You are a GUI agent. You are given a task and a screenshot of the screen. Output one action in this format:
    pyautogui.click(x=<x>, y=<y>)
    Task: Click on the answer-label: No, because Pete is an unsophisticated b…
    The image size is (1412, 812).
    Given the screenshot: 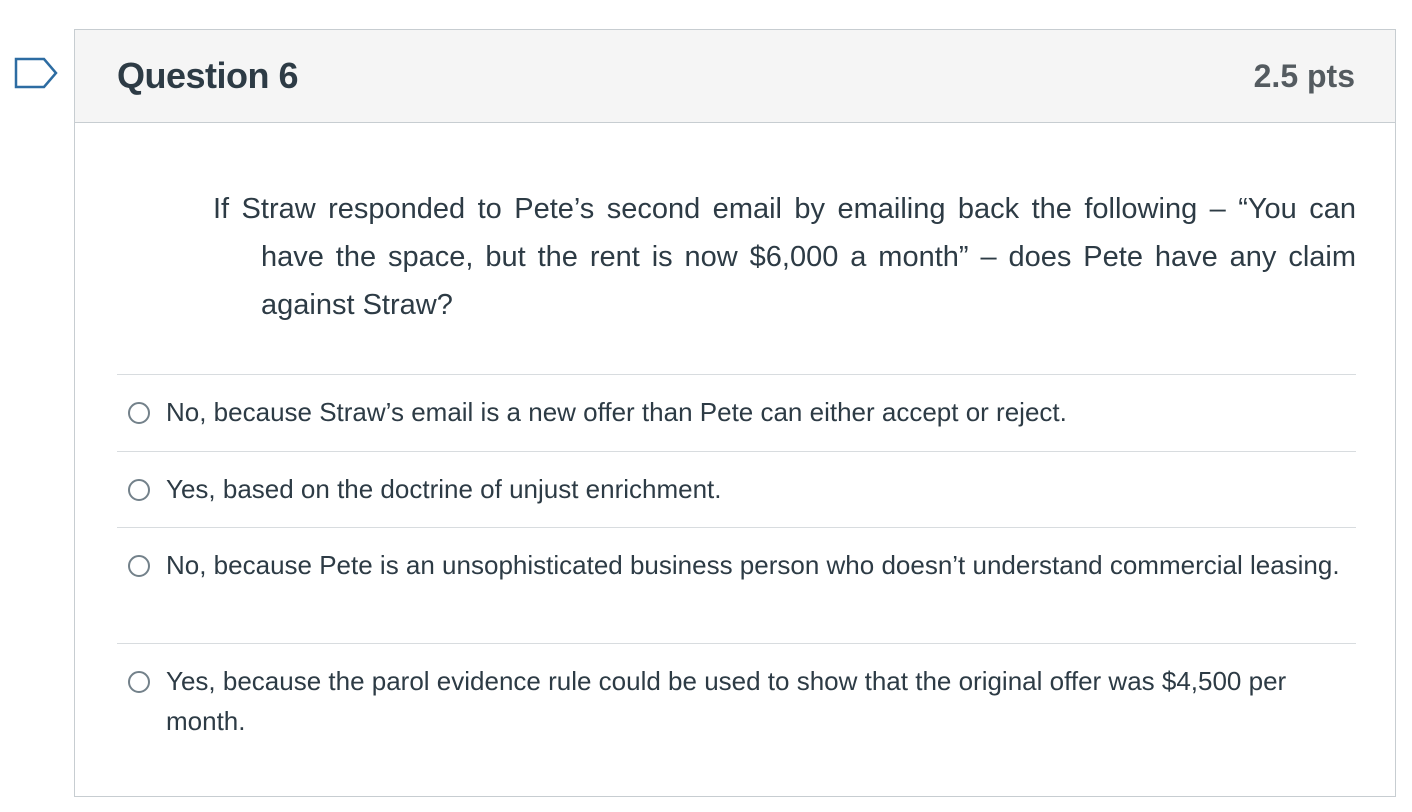 What is the action you would take?
    pyautogui.click(x=753, y=565)
    